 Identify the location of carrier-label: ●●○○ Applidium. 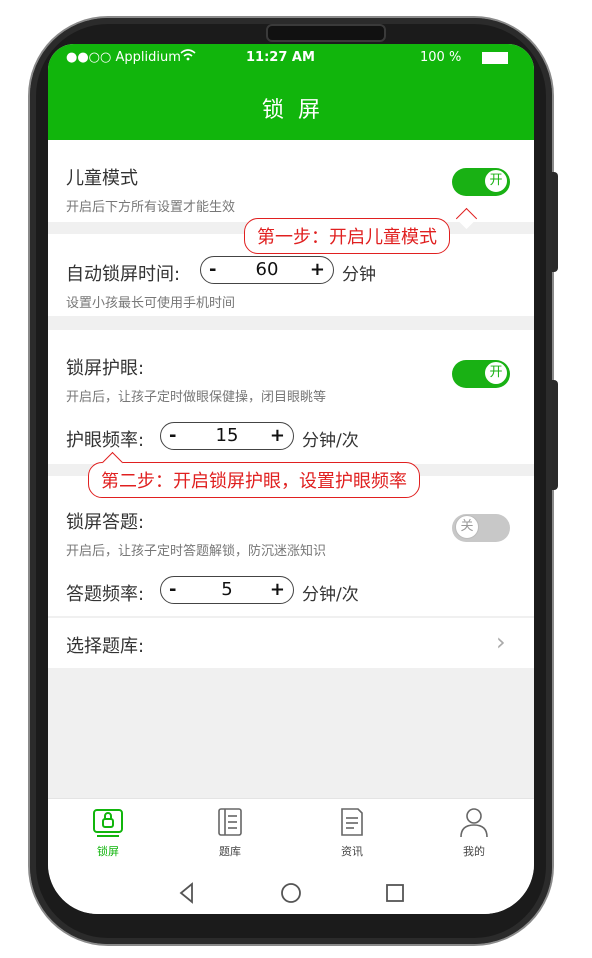
(123, 57).